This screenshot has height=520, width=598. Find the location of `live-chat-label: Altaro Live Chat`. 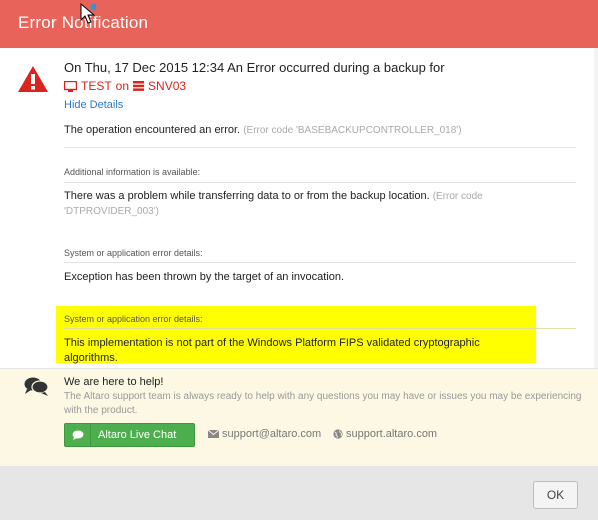

live-chat-label: Altaro Live Chat is located at coordinates (137, 435).